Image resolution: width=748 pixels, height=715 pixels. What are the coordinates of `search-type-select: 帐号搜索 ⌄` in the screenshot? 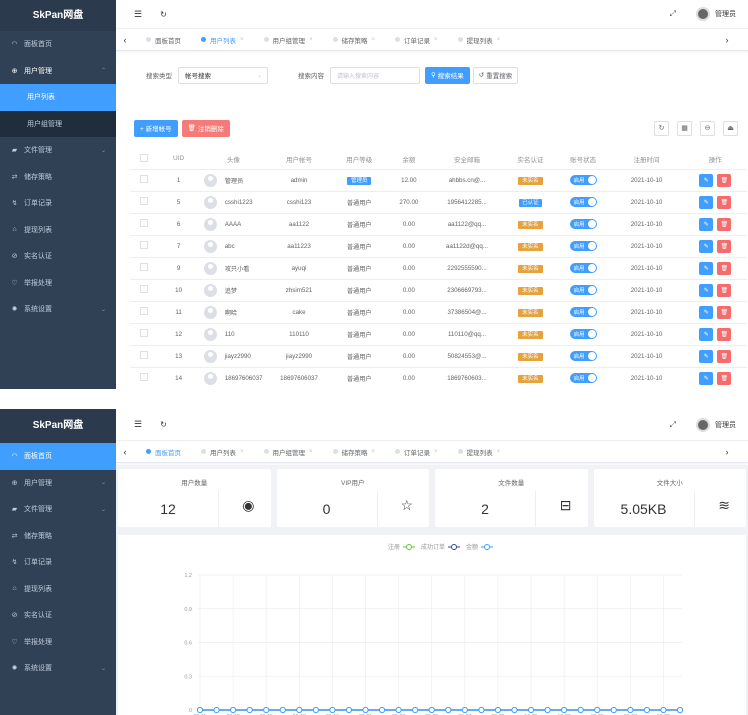 It's located at (223, 75).